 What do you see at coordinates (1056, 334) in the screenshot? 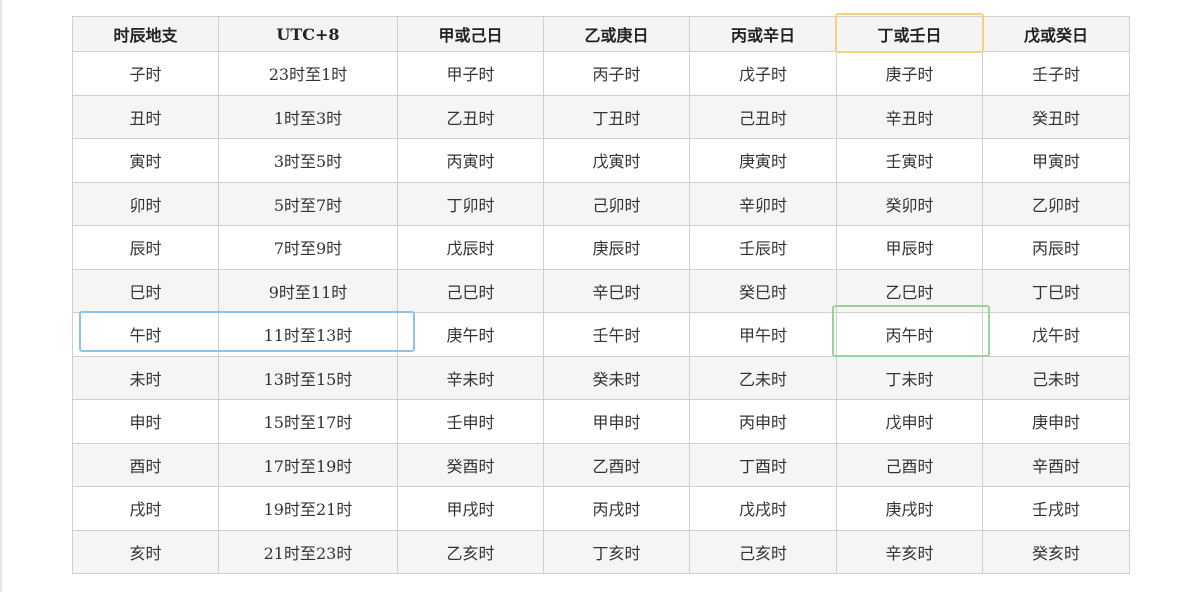
I see `hour-pillar-cell: 戊午时` at bounding box center [1056, 334].